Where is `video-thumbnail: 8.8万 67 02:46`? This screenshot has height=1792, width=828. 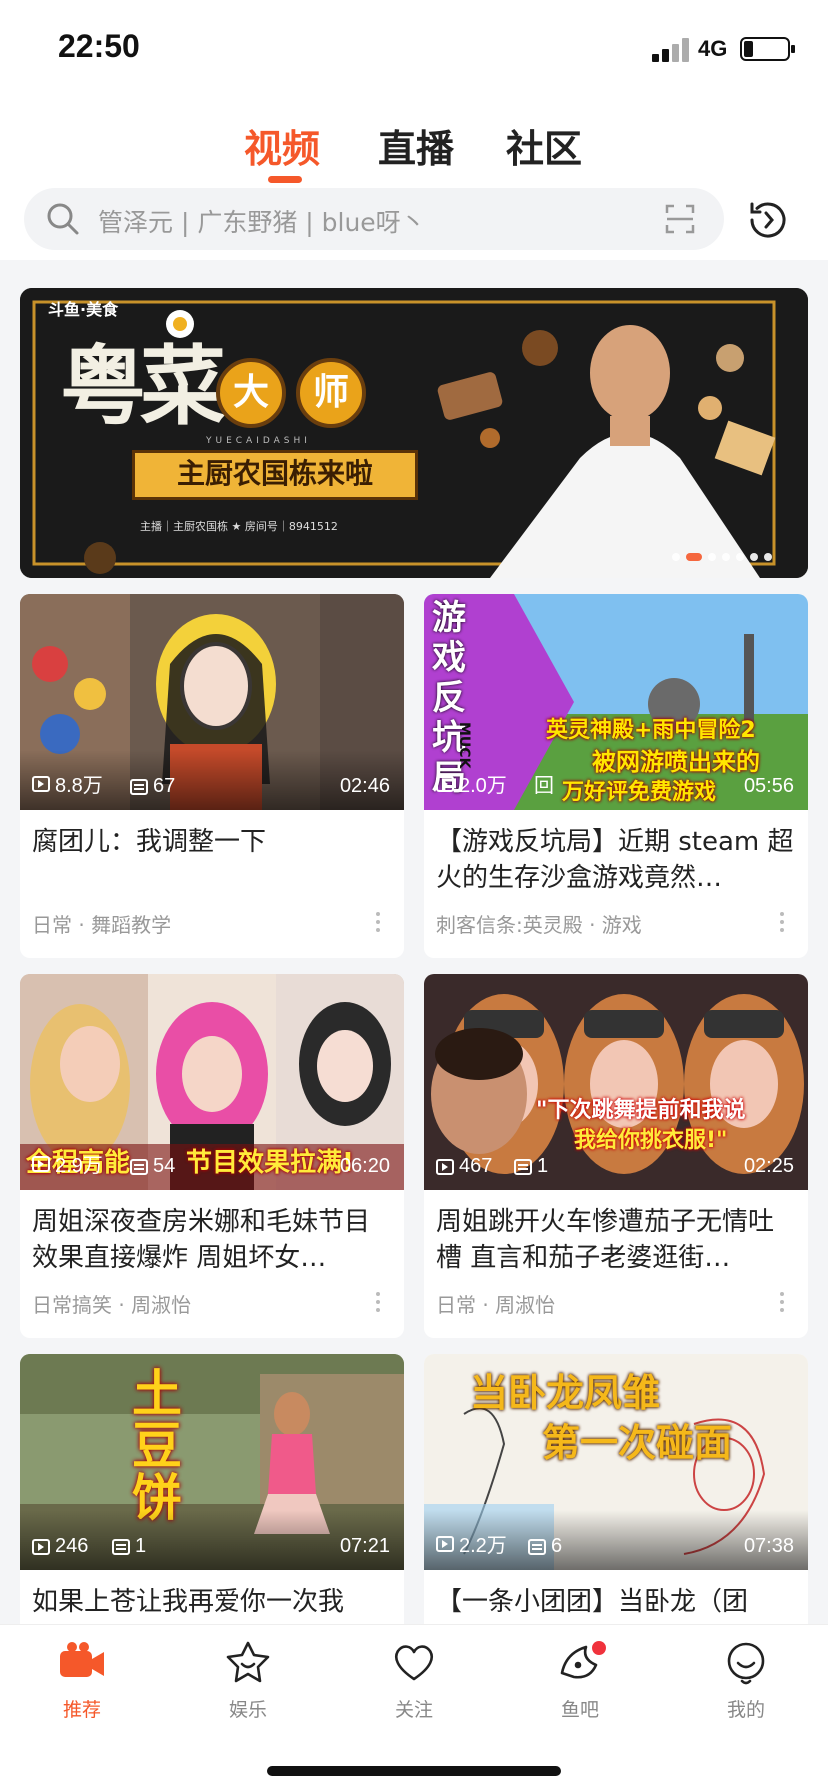 video-thumbnail: 8.8万 67 02:46 is located at coordinates (212, 702).